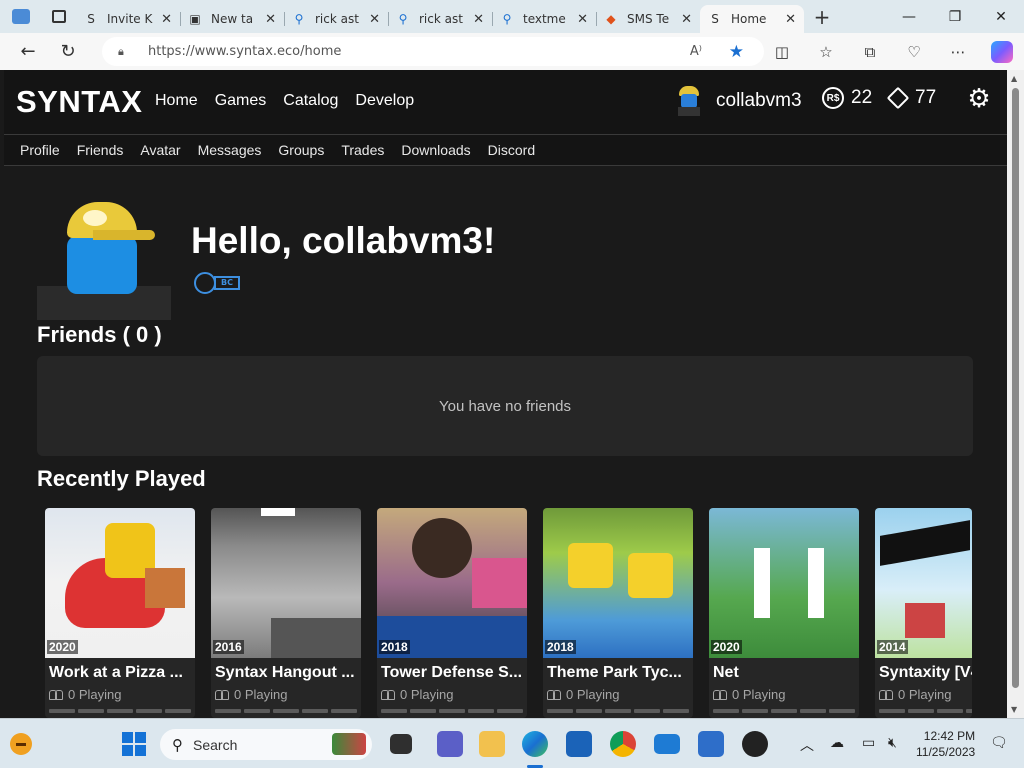  What do you see at coordinates (759, 101) in the screenshot?
I see `username: collabvm3` at bounding box center [759, 101].